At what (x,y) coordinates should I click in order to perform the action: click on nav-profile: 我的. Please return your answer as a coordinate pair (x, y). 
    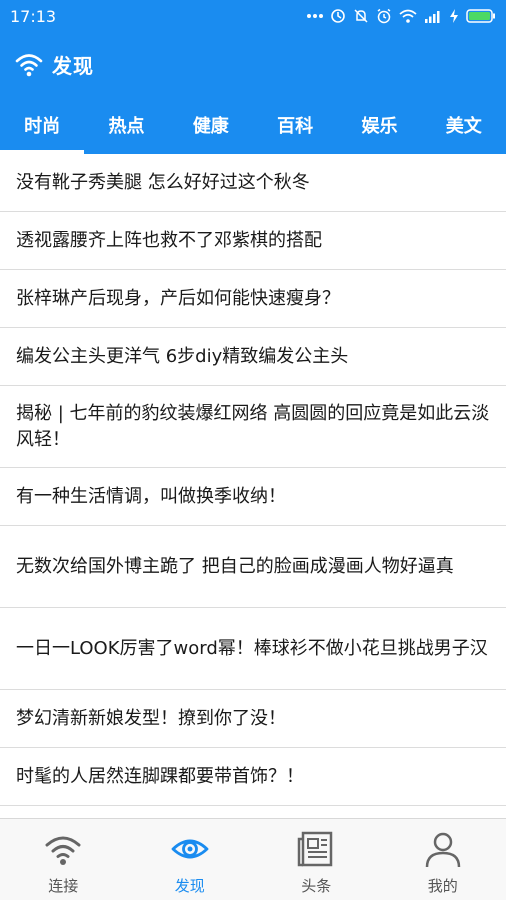
    Looking at the image, I should click on (443, 859).